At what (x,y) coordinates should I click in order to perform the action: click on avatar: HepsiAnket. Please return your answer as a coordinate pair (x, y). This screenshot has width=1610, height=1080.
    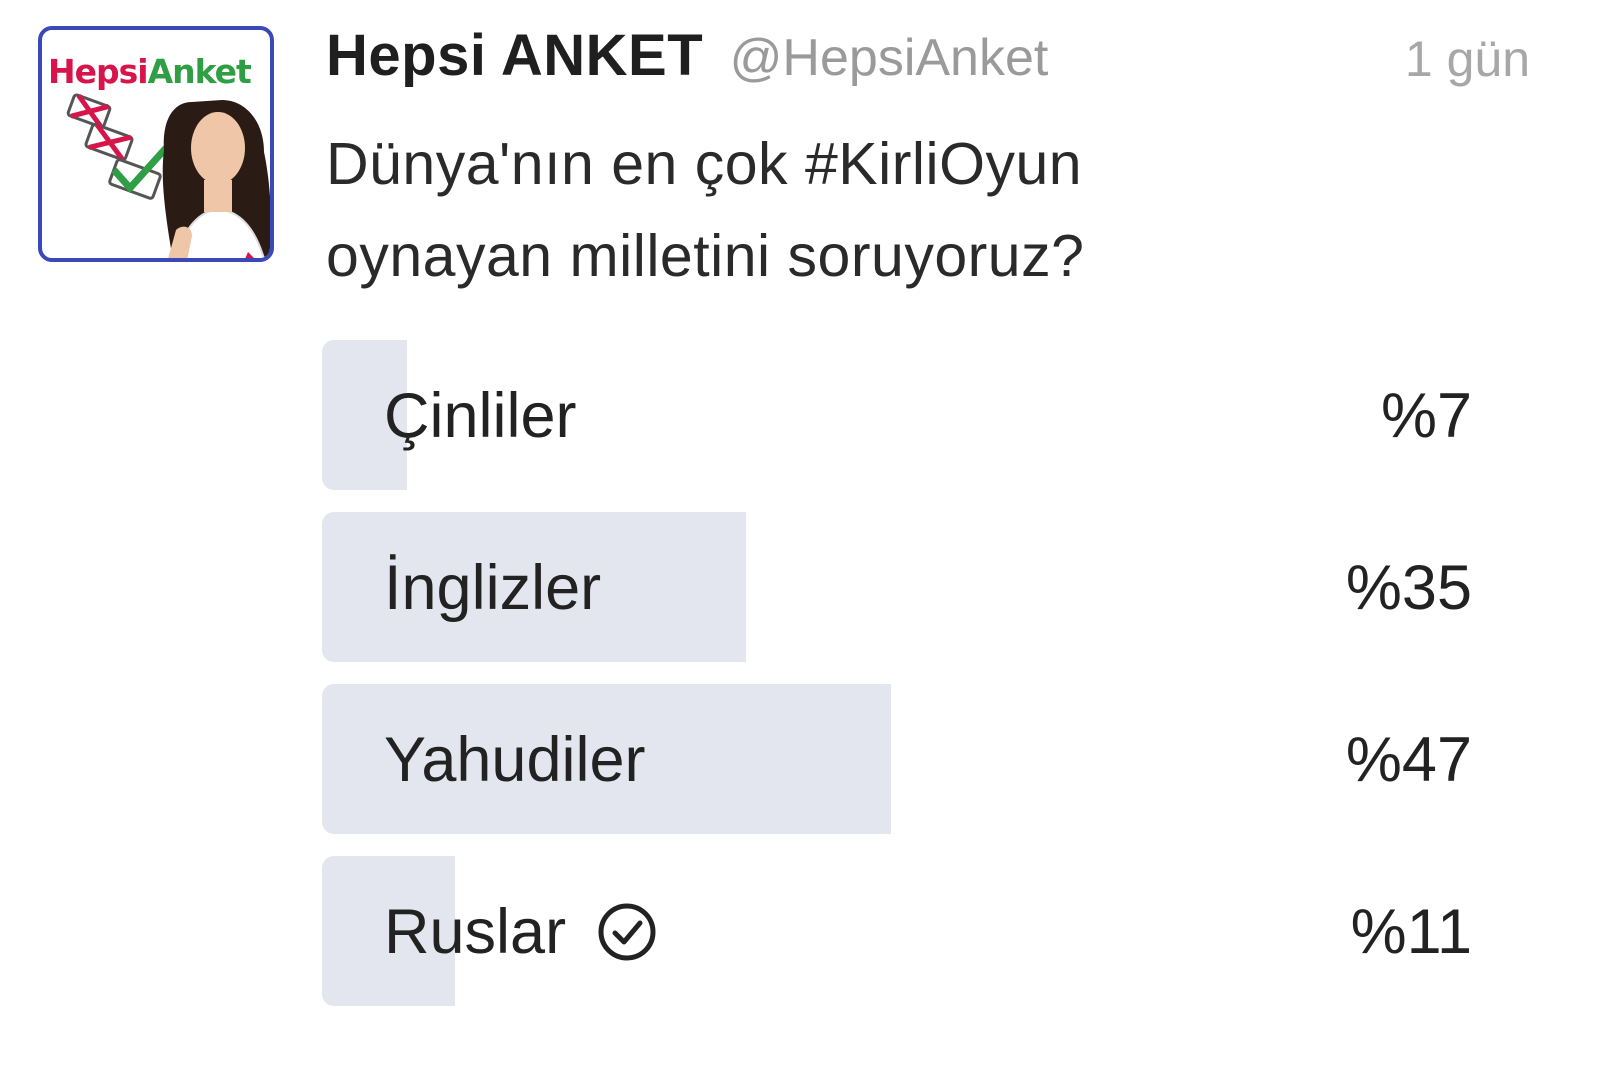
    Looking at the image, I should click on (156, 144).